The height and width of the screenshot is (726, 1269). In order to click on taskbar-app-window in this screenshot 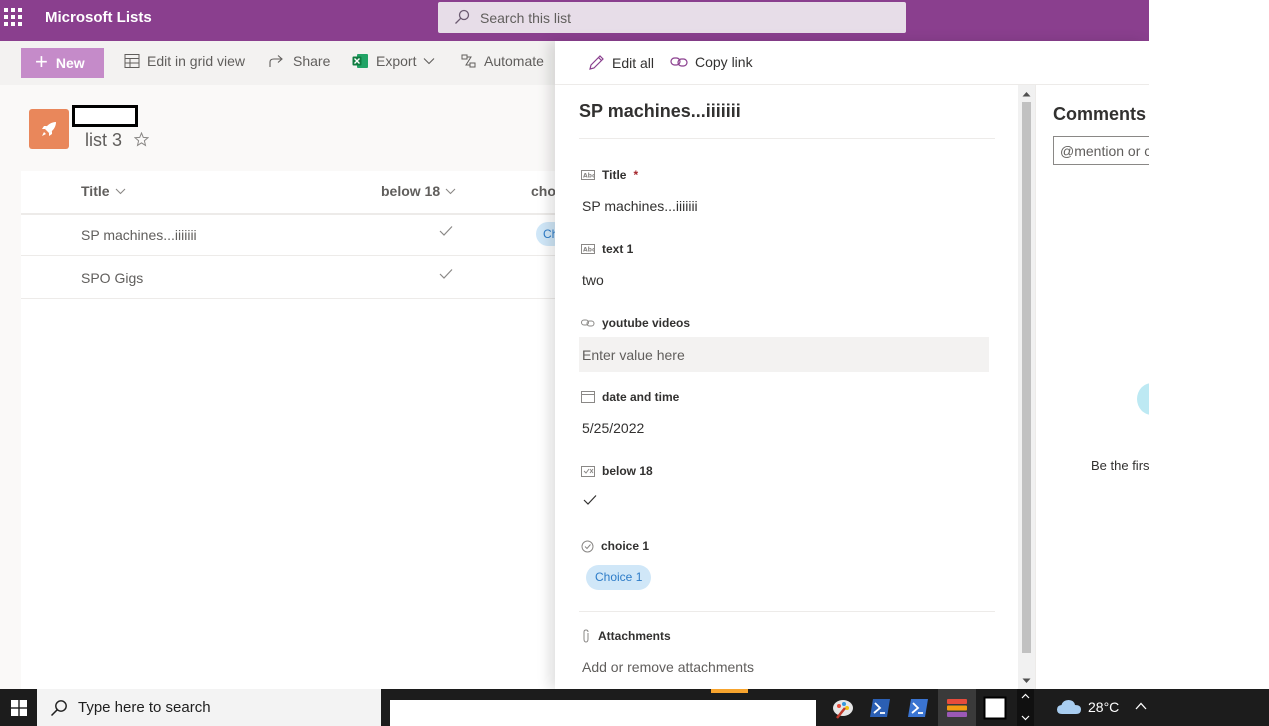, I will do `click(995, 708)`.